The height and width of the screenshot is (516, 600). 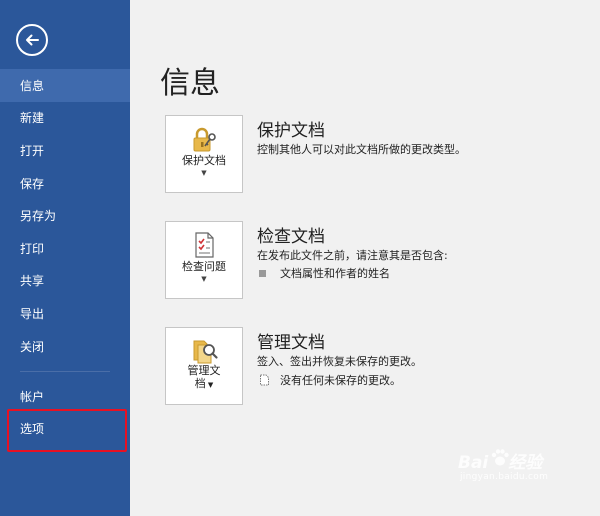 I want to click on watermark-brand-cjk: 经验, so click(x=525, y=463).